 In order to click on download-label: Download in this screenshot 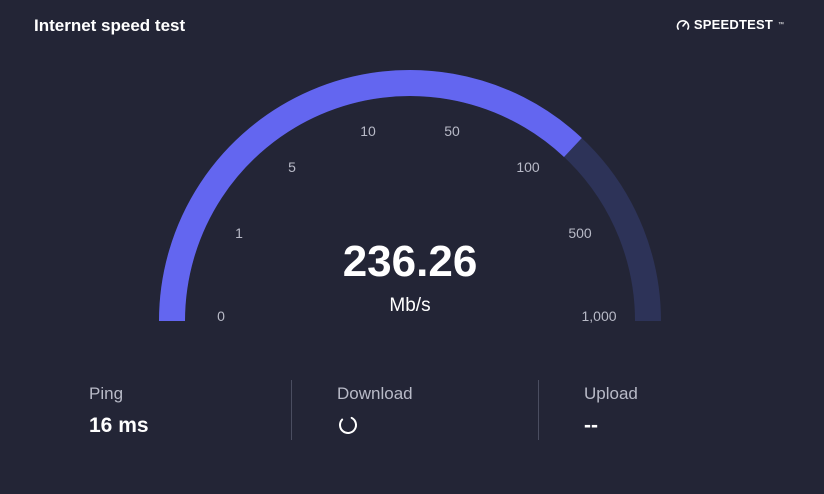, I will do `click(375, 393)`.